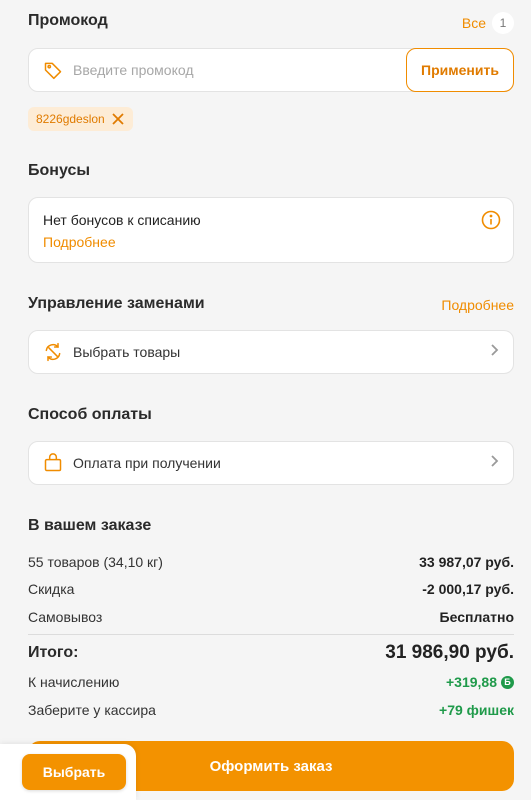  I want to click on payment-title: Способ оплаты, so click(90, 414).